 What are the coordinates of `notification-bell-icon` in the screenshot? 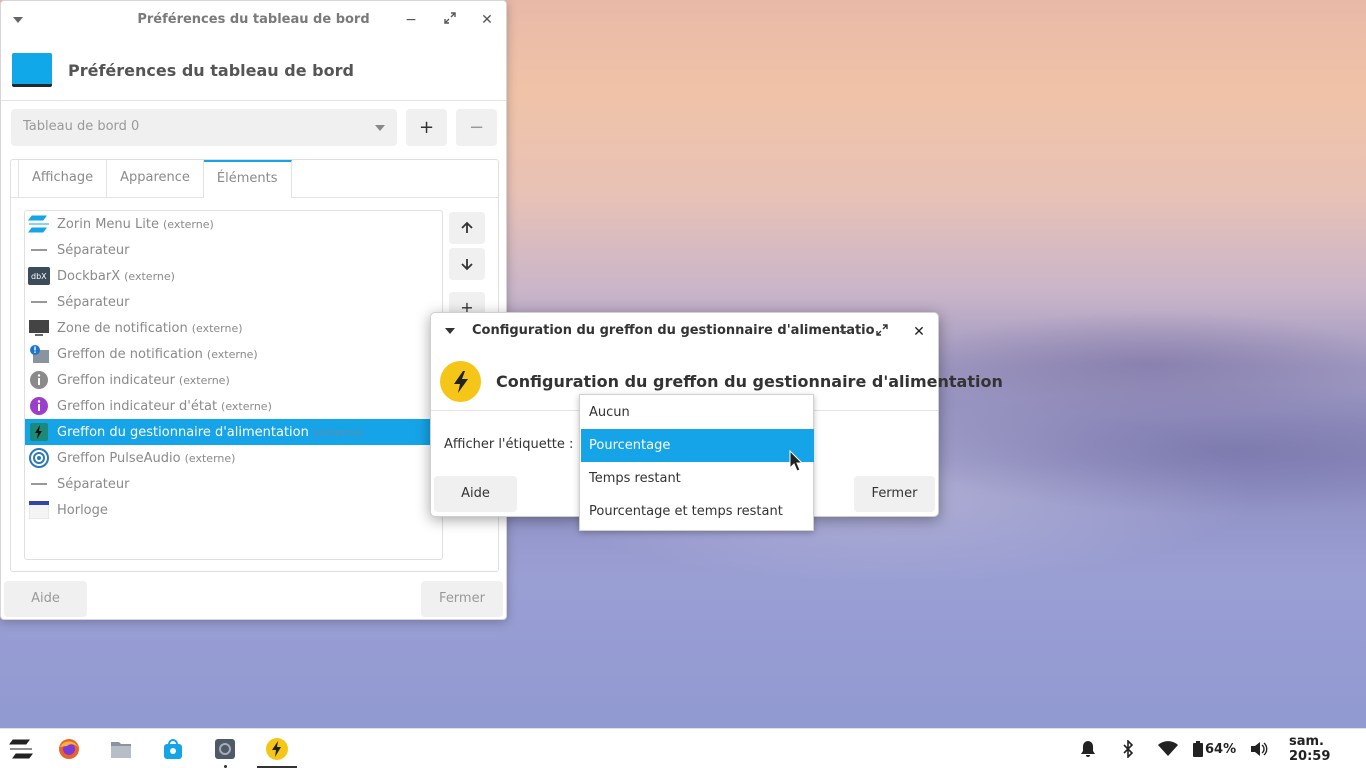 It's located at (1088, 749).